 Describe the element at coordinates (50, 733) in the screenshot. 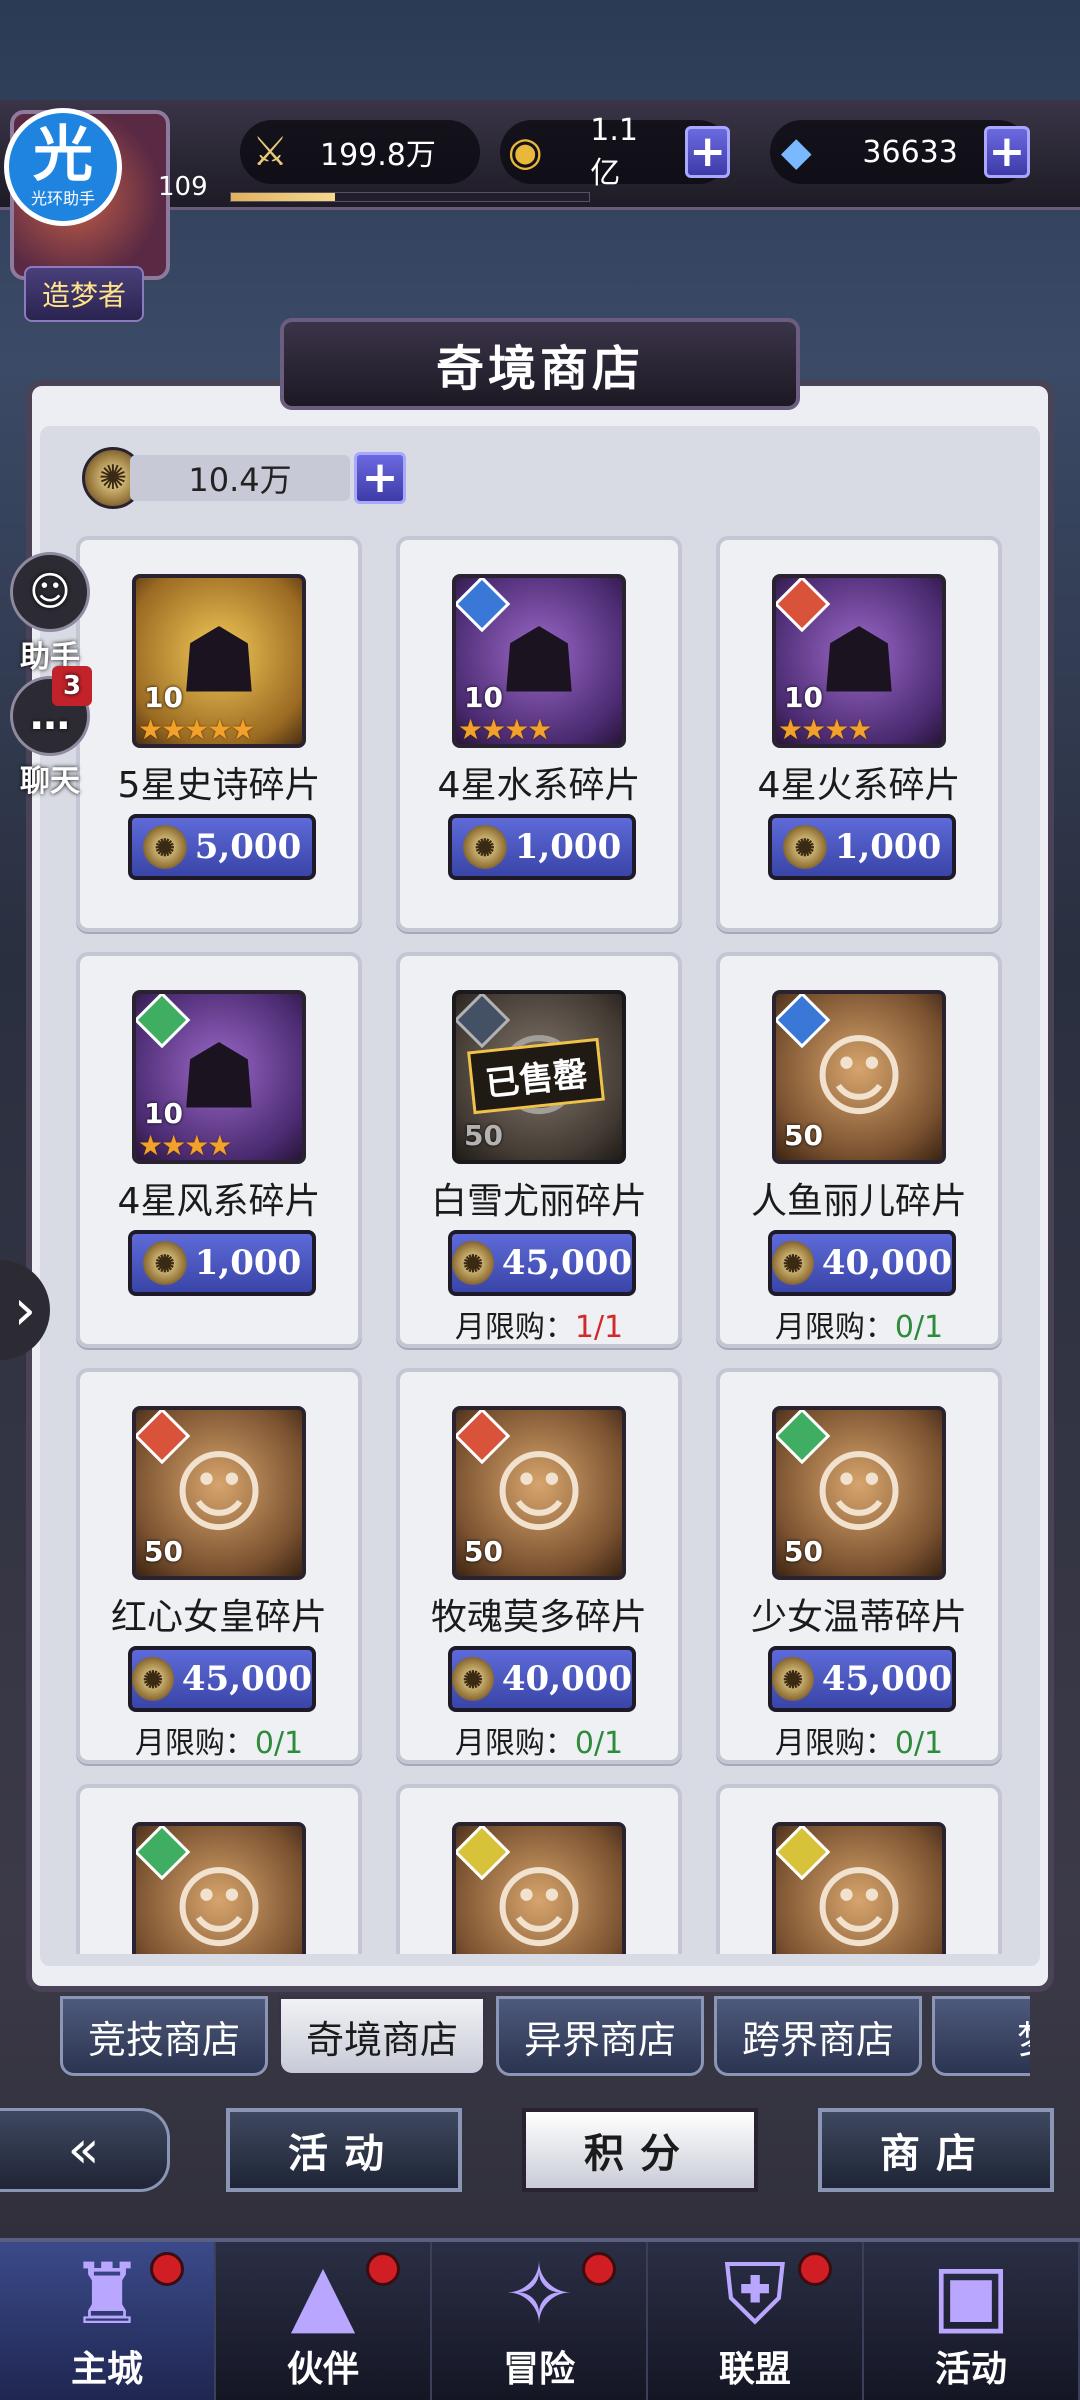

I see `chat-button: … 3 聊天` at that location.